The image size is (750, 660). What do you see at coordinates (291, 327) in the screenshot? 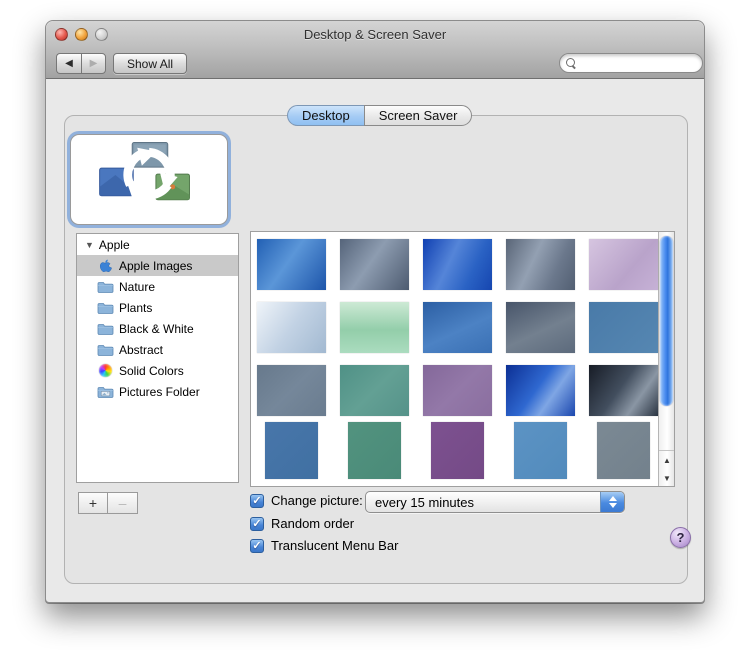
I see `wallpaper-thumb-silver-ridge` at bounding box center [291, 327].